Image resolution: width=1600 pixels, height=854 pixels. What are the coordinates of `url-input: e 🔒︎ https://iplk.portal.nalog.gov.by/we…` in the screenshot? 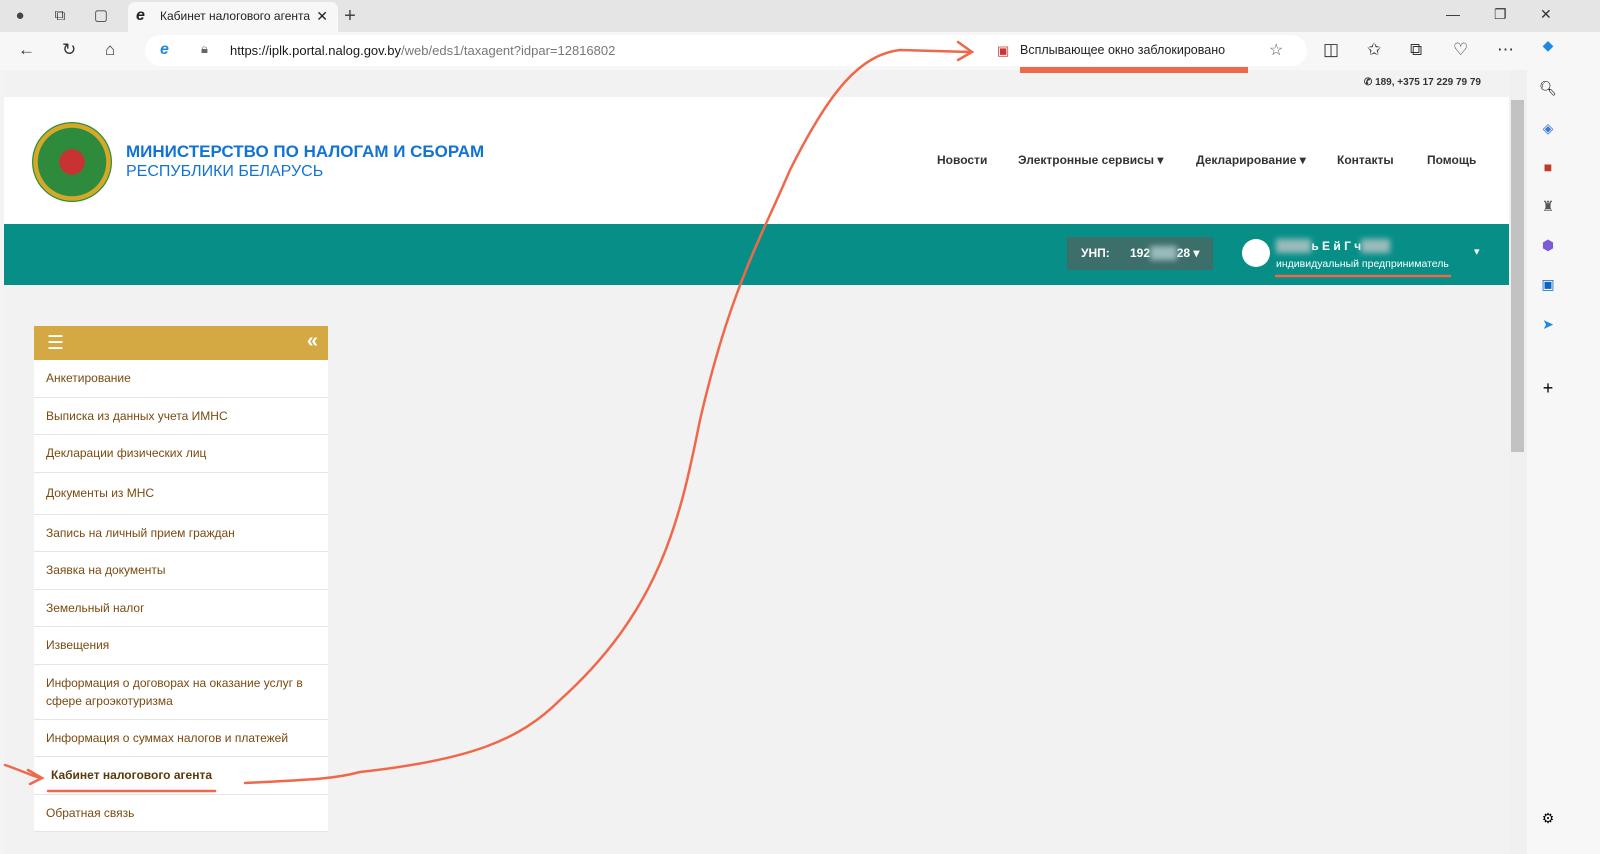 It's located at (726, 50).